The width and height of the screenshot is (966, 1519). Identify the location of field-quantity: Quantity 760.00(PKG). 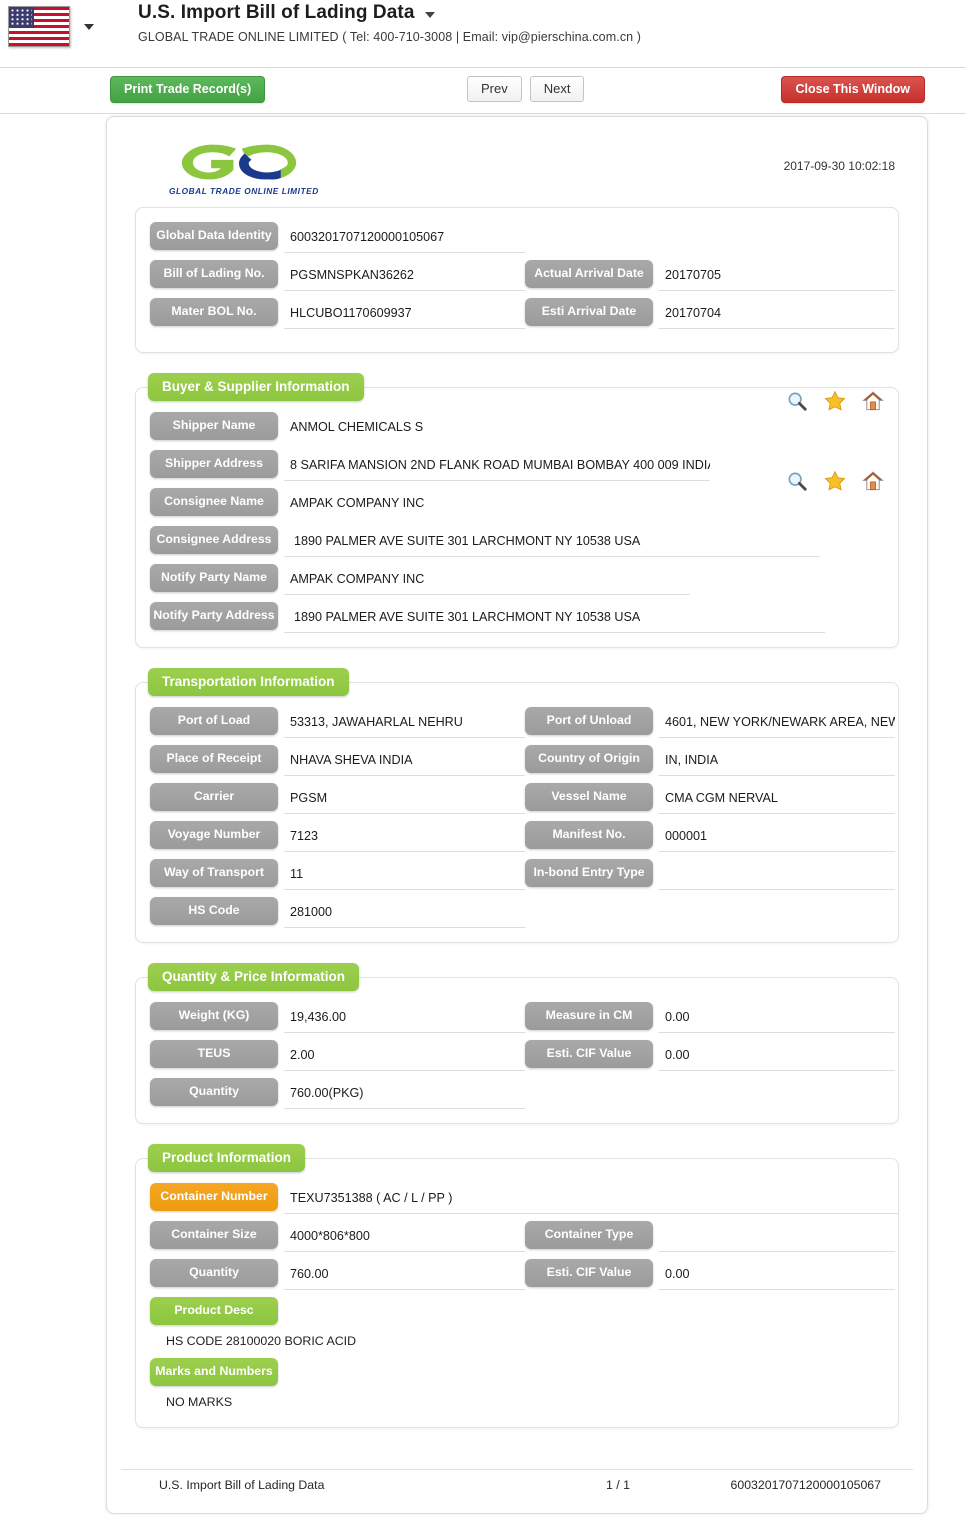
(337, 1093).